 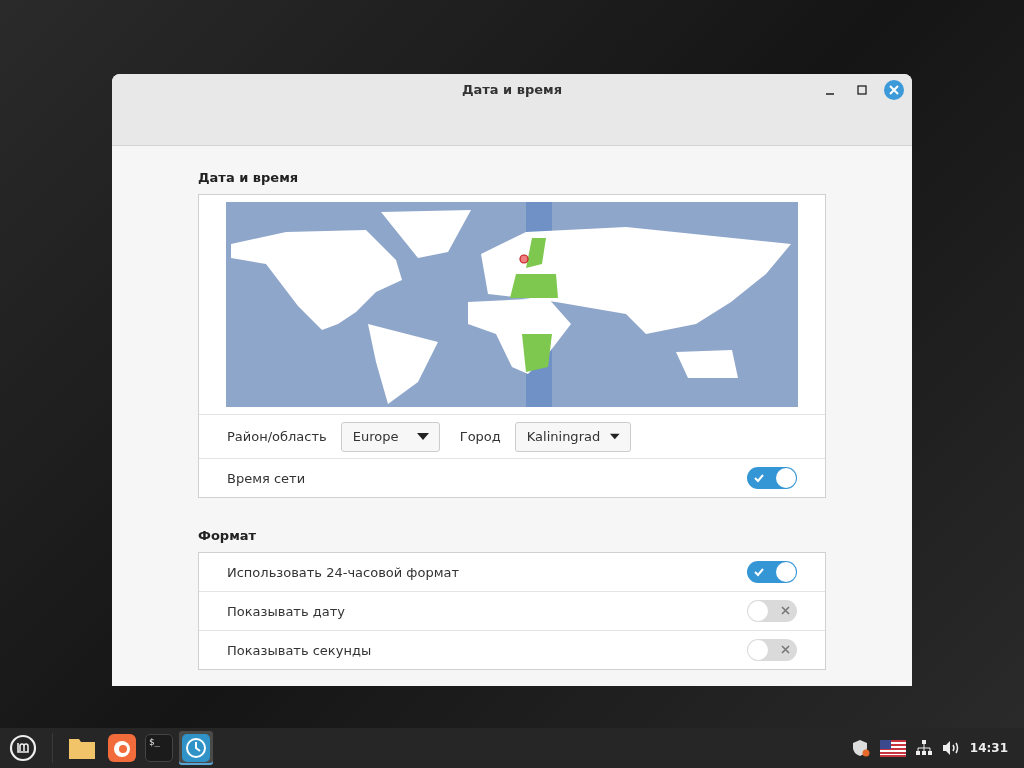 I want to click on close-icon, so click(x=894, y=90).